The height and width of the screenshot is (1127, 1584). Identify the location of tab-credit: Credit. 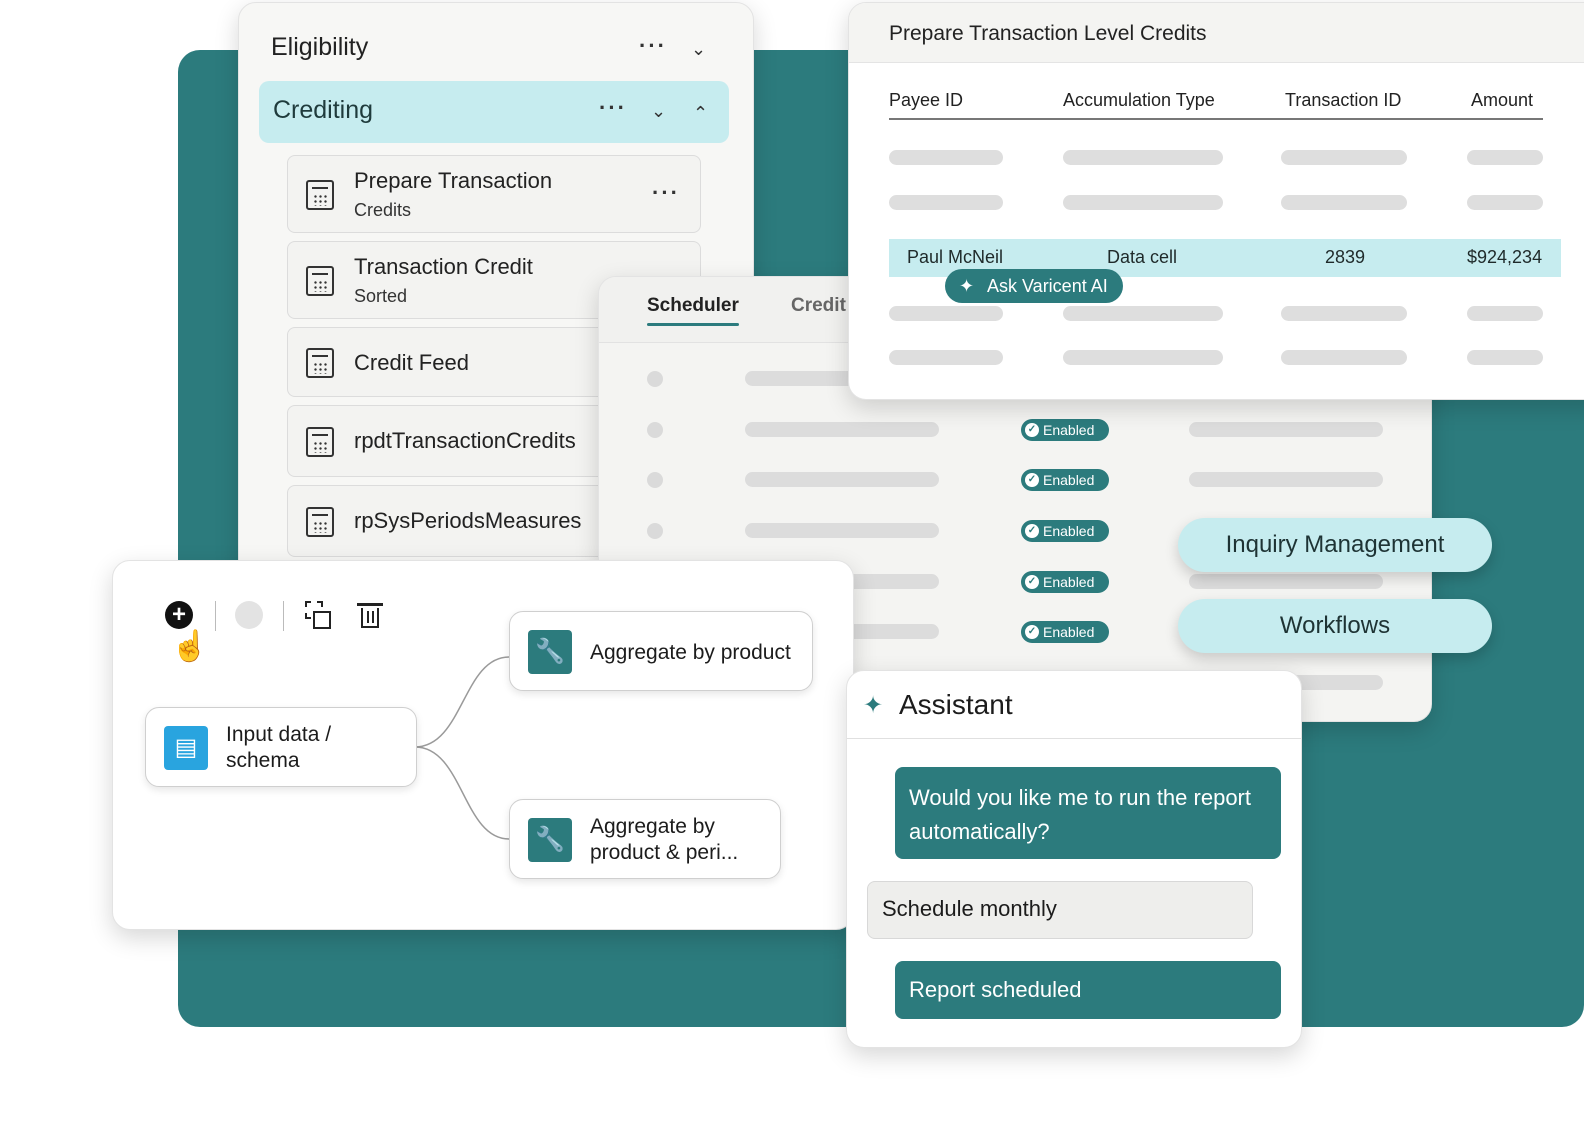
(818, 306).